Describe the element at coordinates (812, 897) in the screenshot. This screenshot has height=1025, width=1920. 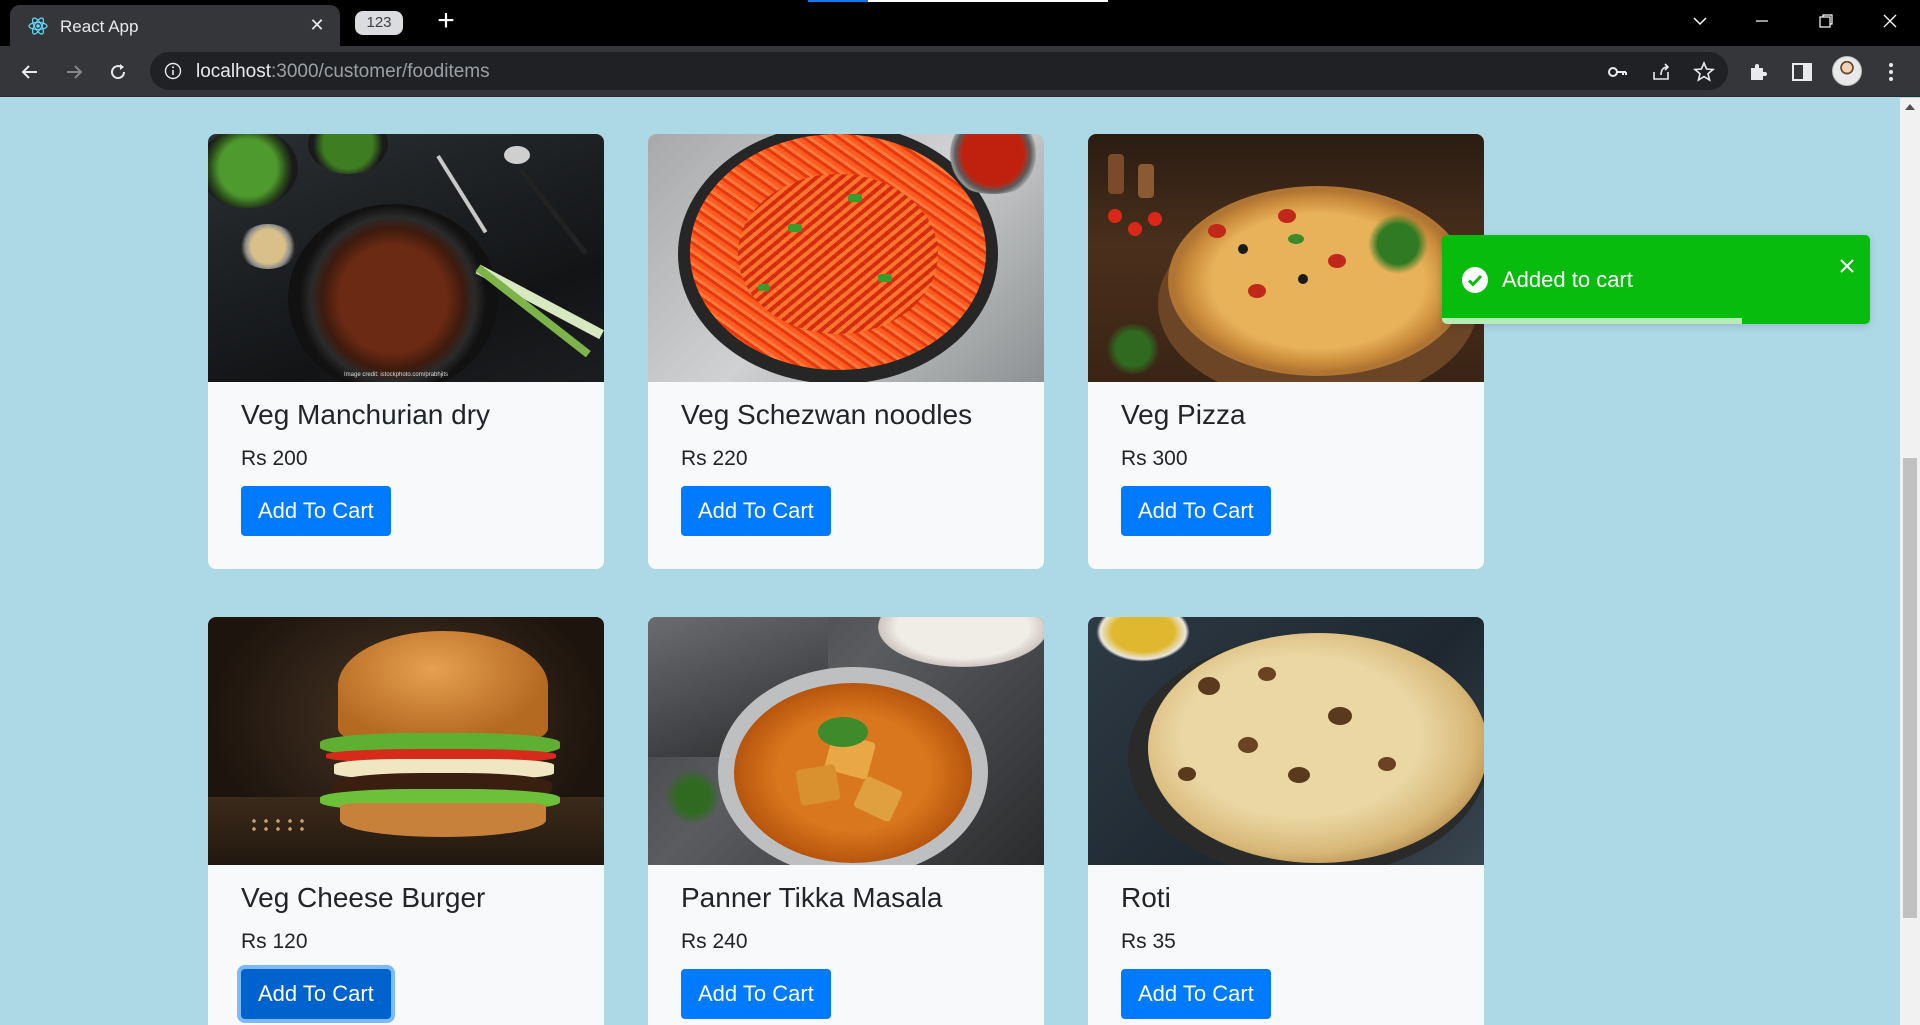
I see `food-name: Panner Tikka Masala` at that location.